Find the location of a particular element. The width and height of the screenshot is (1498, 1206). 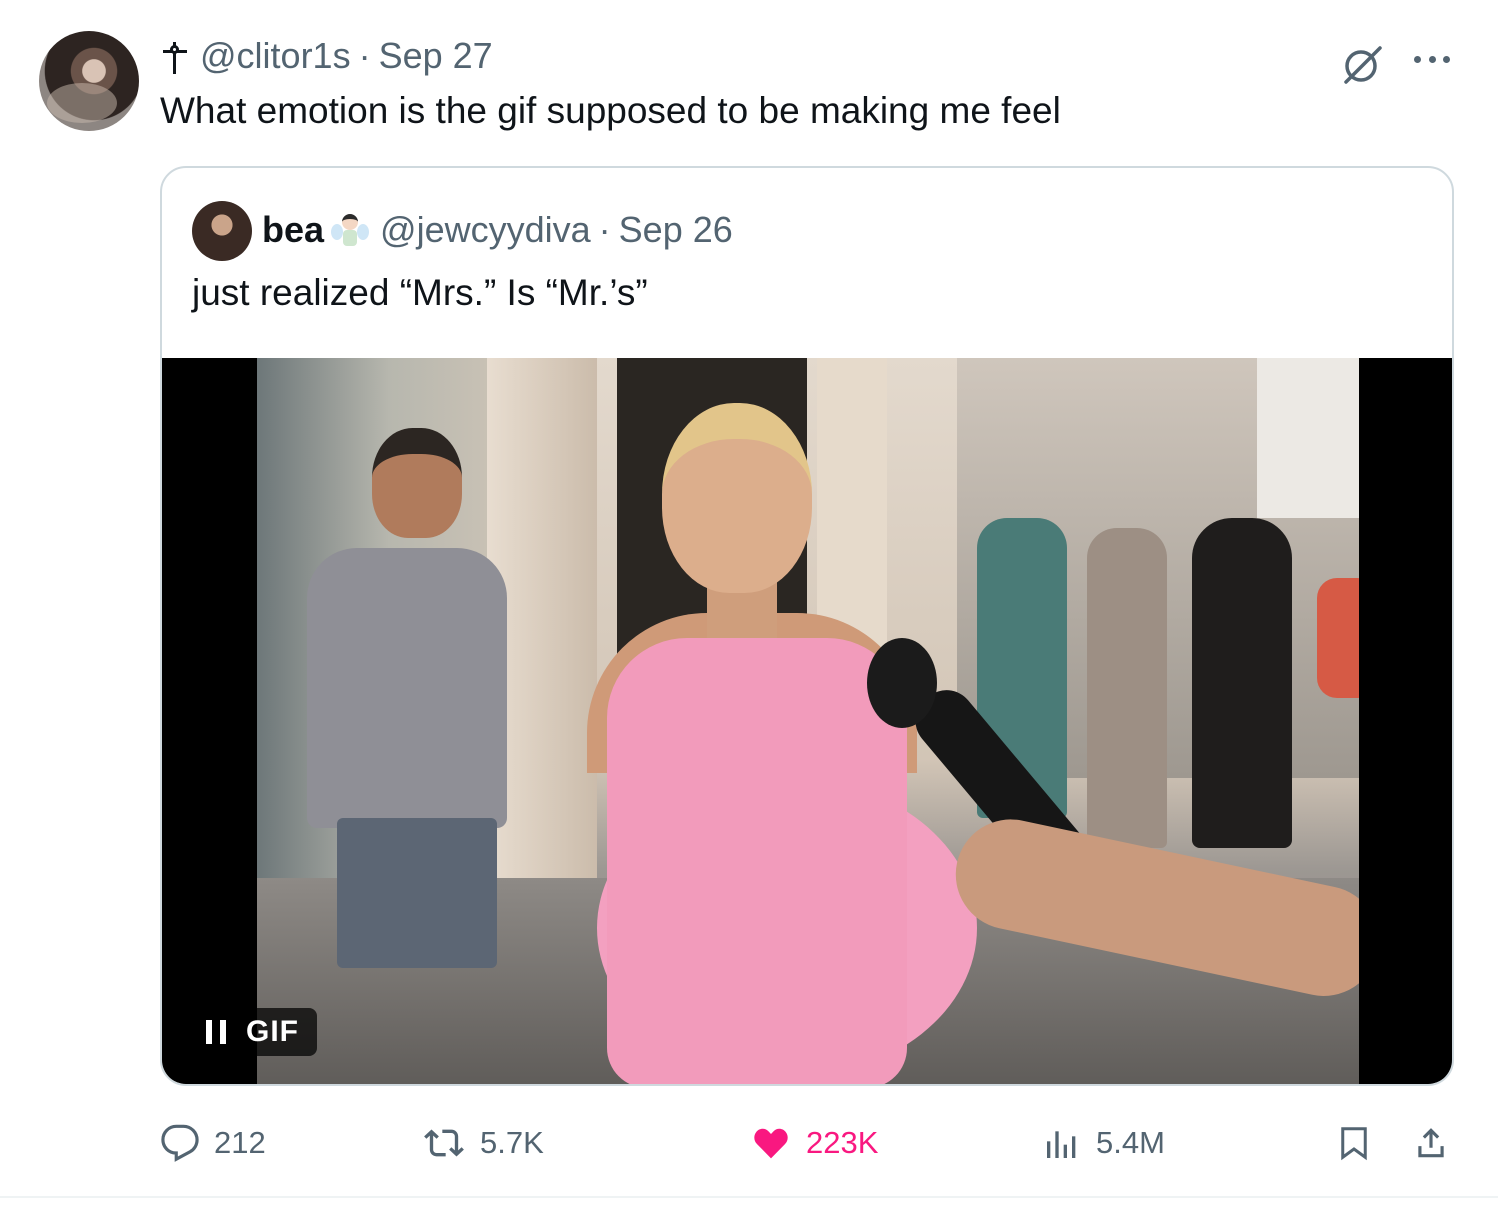

reply-count: 212 is located at coordinates (240, 1142).